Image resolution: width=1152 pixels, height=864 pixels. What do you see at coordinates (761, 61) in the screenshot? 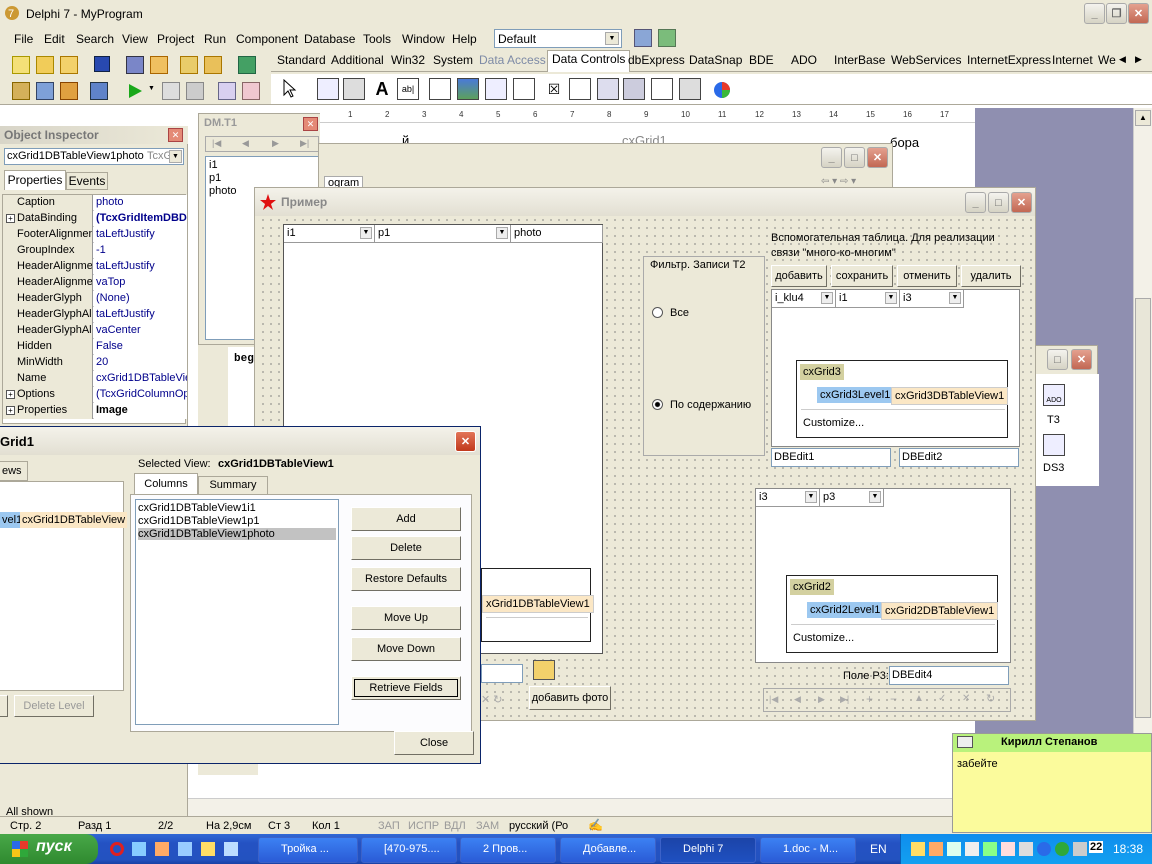
I see `tab-bde: BDE` at bounding box center [761, 61].